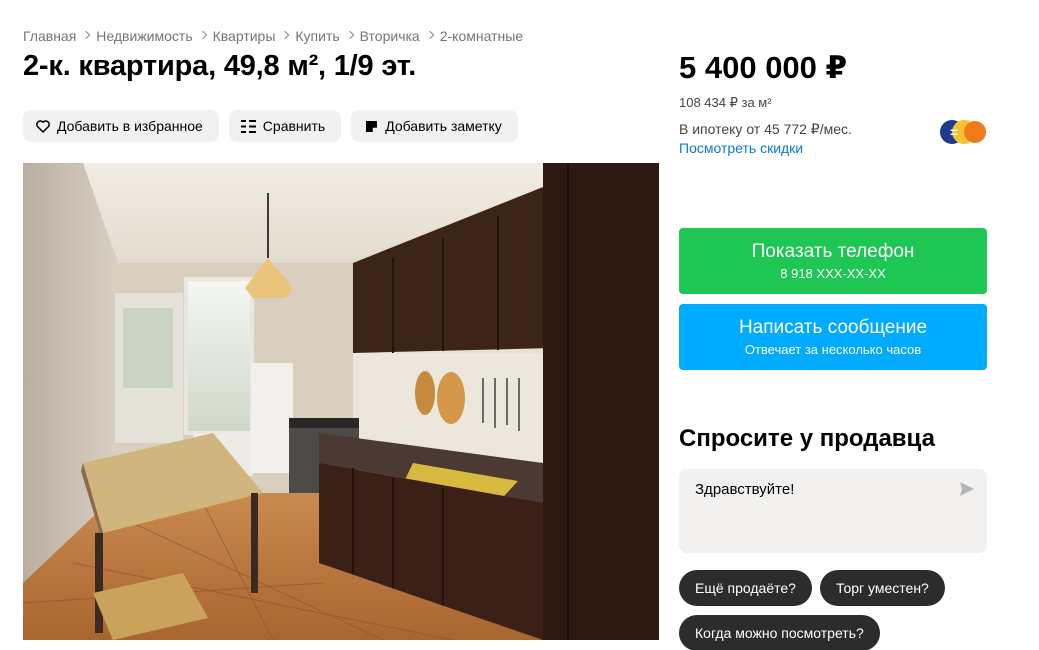 The height and width of the screenshot is (650, 1039). Describe the element at coordinates (807, 438) in the screenshot. I see `ask-seller-title: Спросите у продавца` at that location.